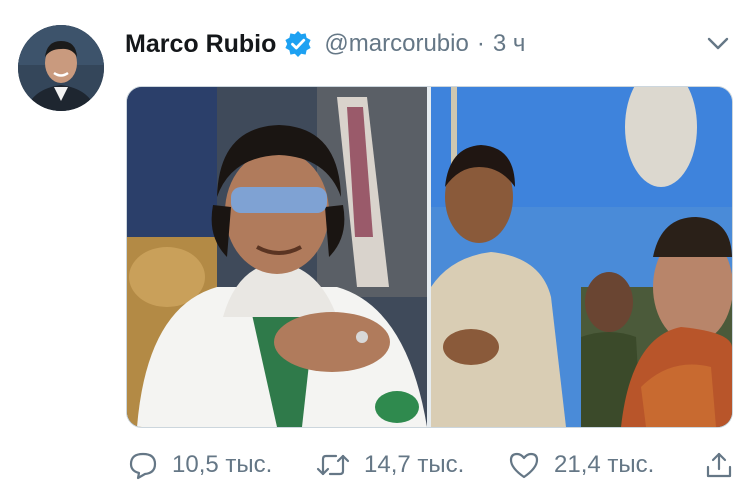 The height and width of the screenshot is (495, 750). I want to click on retweet-icon, so click(333, 465).